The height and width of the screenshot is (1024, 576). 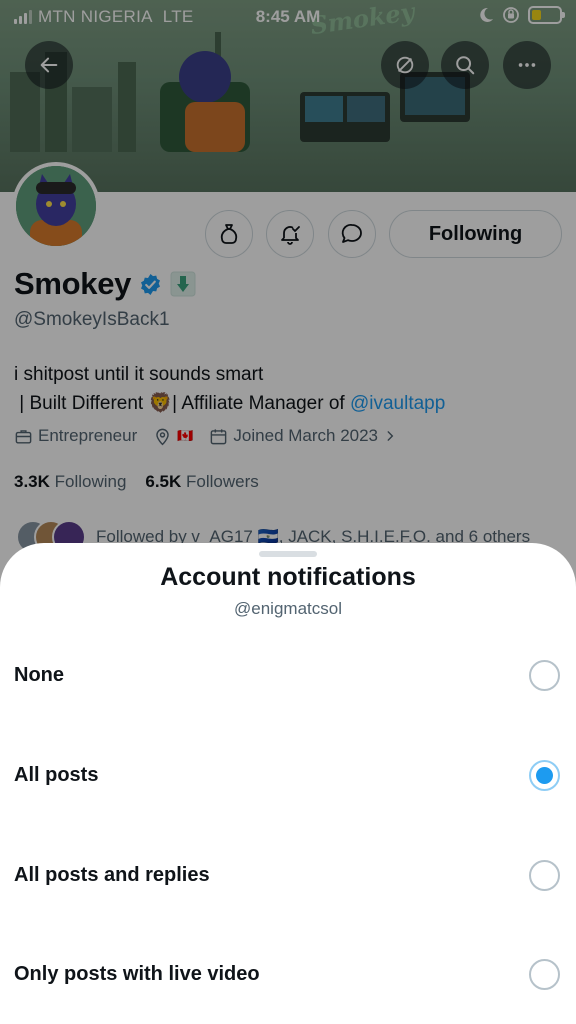 What do you see at coordinates (288, 577) in the screenshot?
I see `sheet-title: Account notifications` at bounding box center [288, 577].